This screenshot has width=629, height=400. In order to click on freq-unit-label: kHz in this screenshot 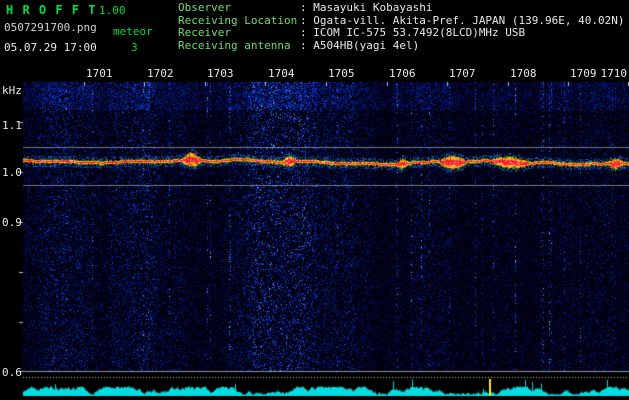, I will do `click(12, 90)`.